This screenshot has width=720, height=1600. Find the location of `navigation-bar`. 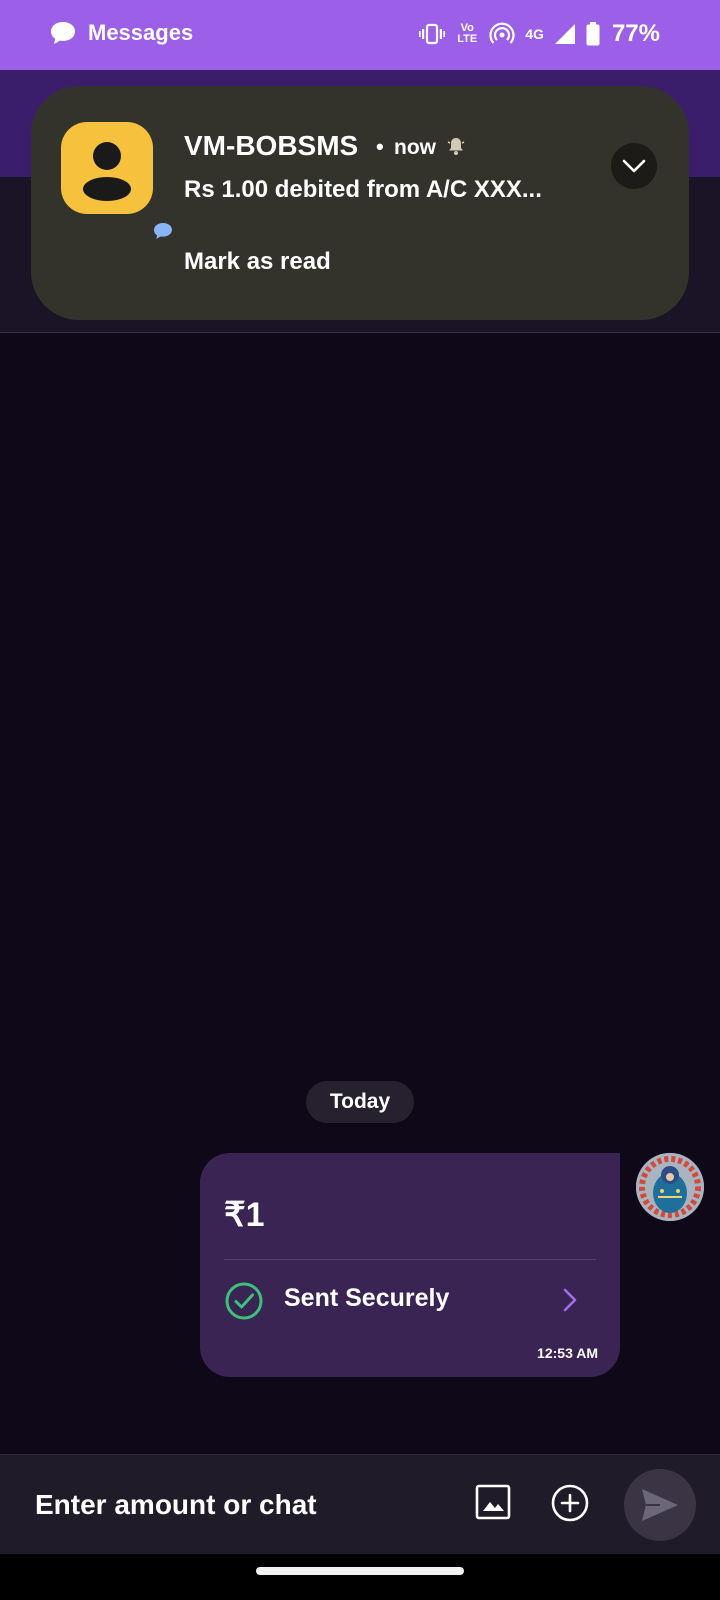

navigation-bar is located at coordinates (360, 1577).